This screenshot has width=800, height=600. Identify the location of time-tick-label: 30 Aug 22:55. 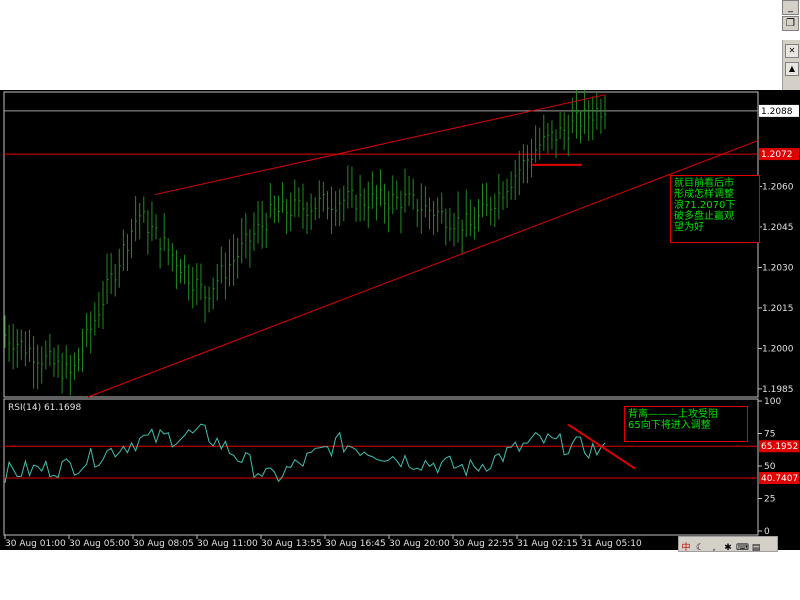
(483, 544).